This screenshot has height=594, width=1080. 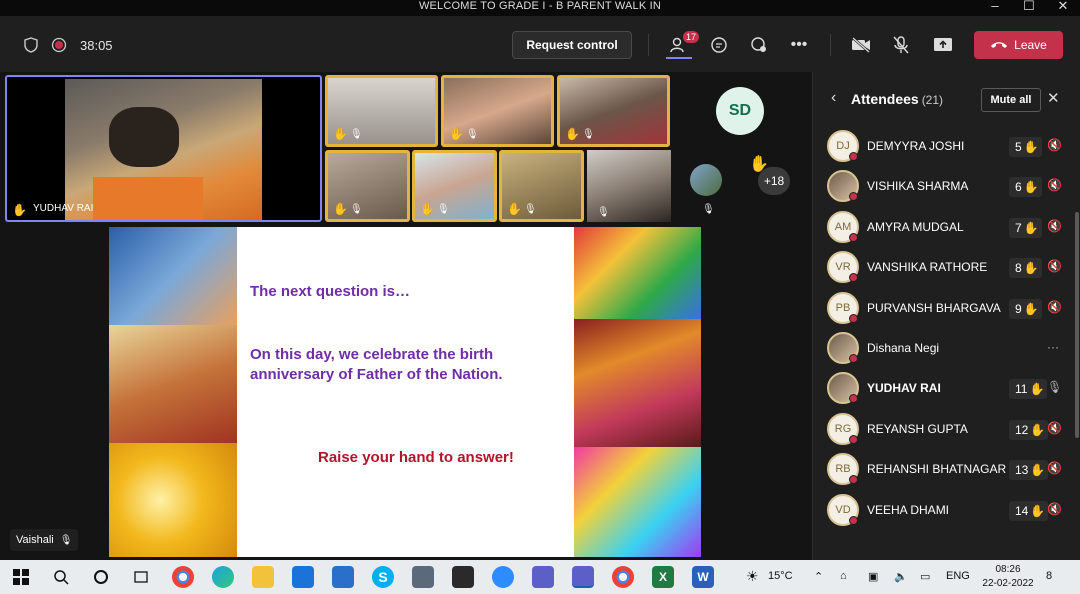 I want to click on language: ENG, so click(x=958, y=576).